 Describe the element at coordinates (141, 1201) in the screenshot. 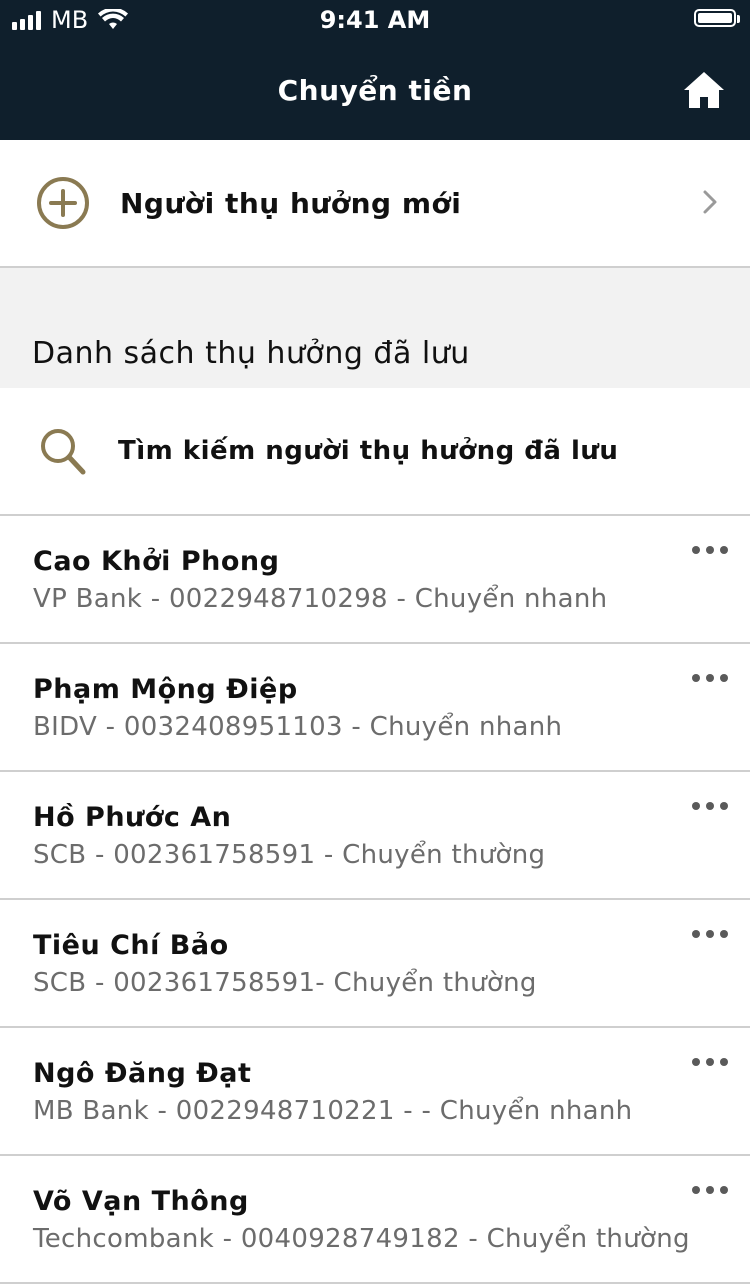

I see `beneficiary-name: Võ Vạn Thông` at that location.